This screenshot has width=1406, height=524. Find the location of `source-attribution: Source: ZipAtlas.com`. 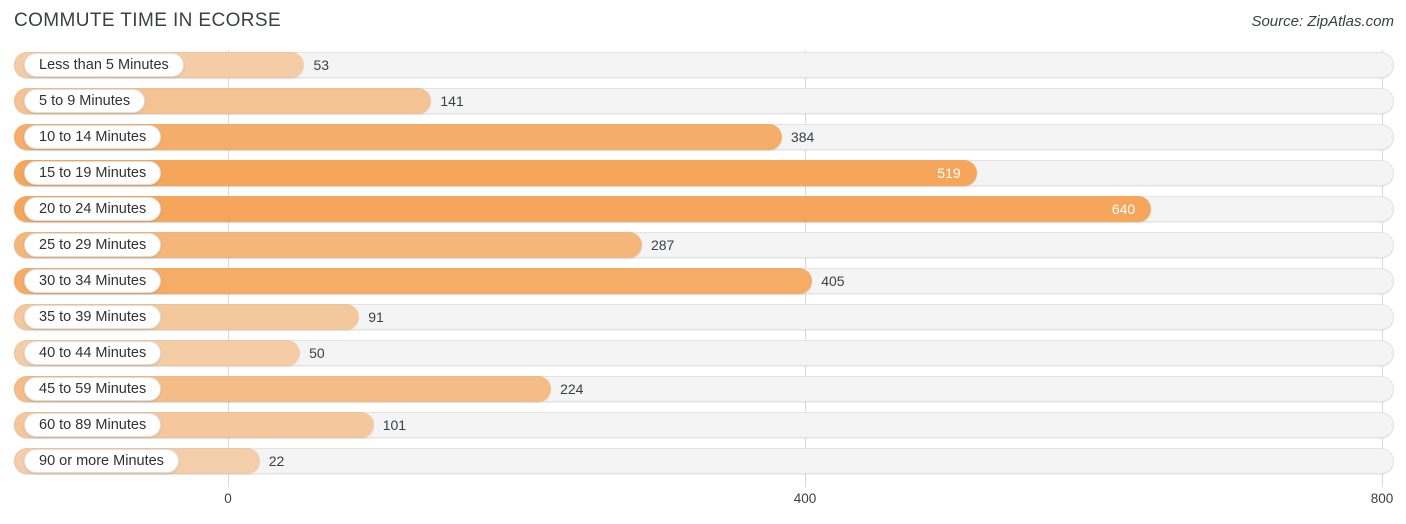

source-attribution: Source: ZipAtlas.com is located at coordinates (1322, 21).